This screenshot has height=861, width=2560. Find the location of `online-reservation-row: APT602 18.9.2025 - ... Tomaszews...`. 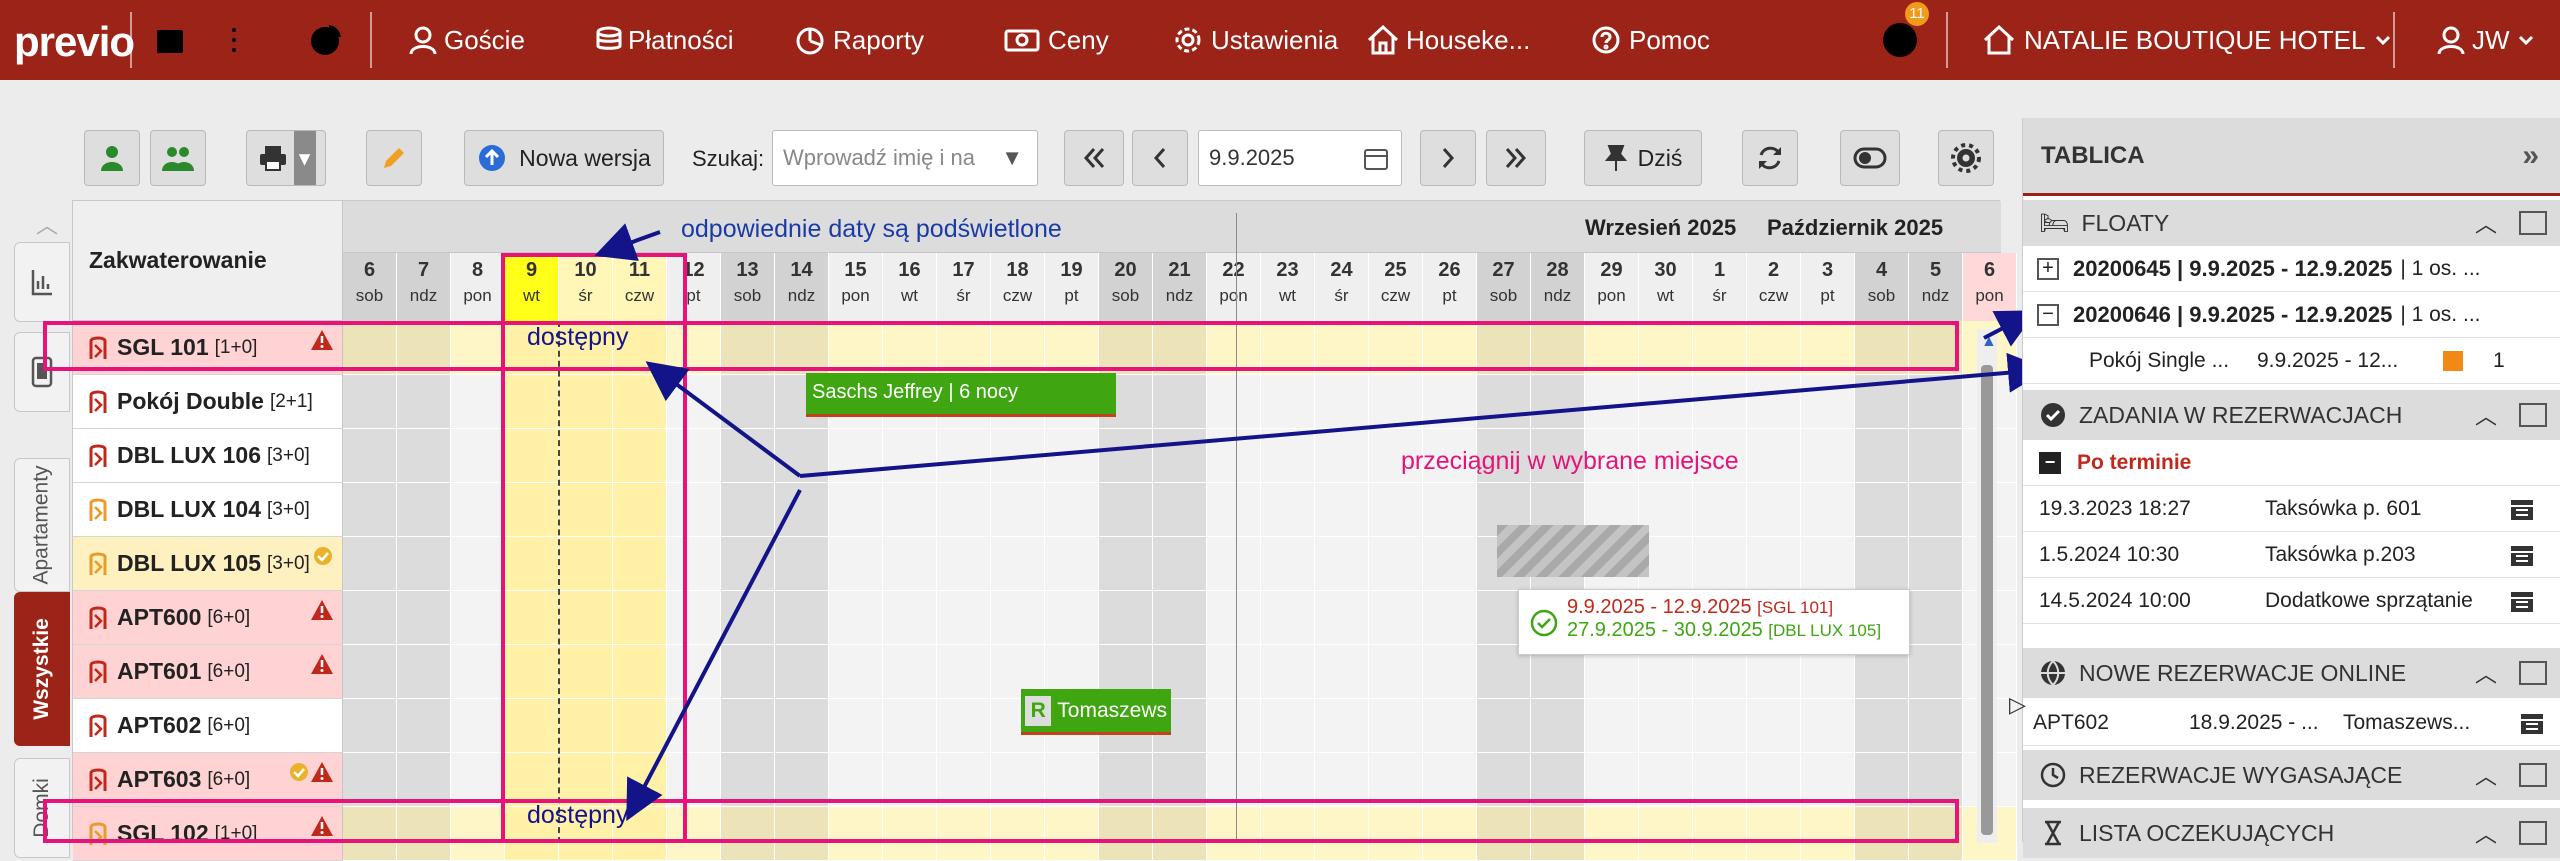

online-reservation-row: APT602 18.9.2025 - ... Tomaszews... is located at coordinates (2291, 723).